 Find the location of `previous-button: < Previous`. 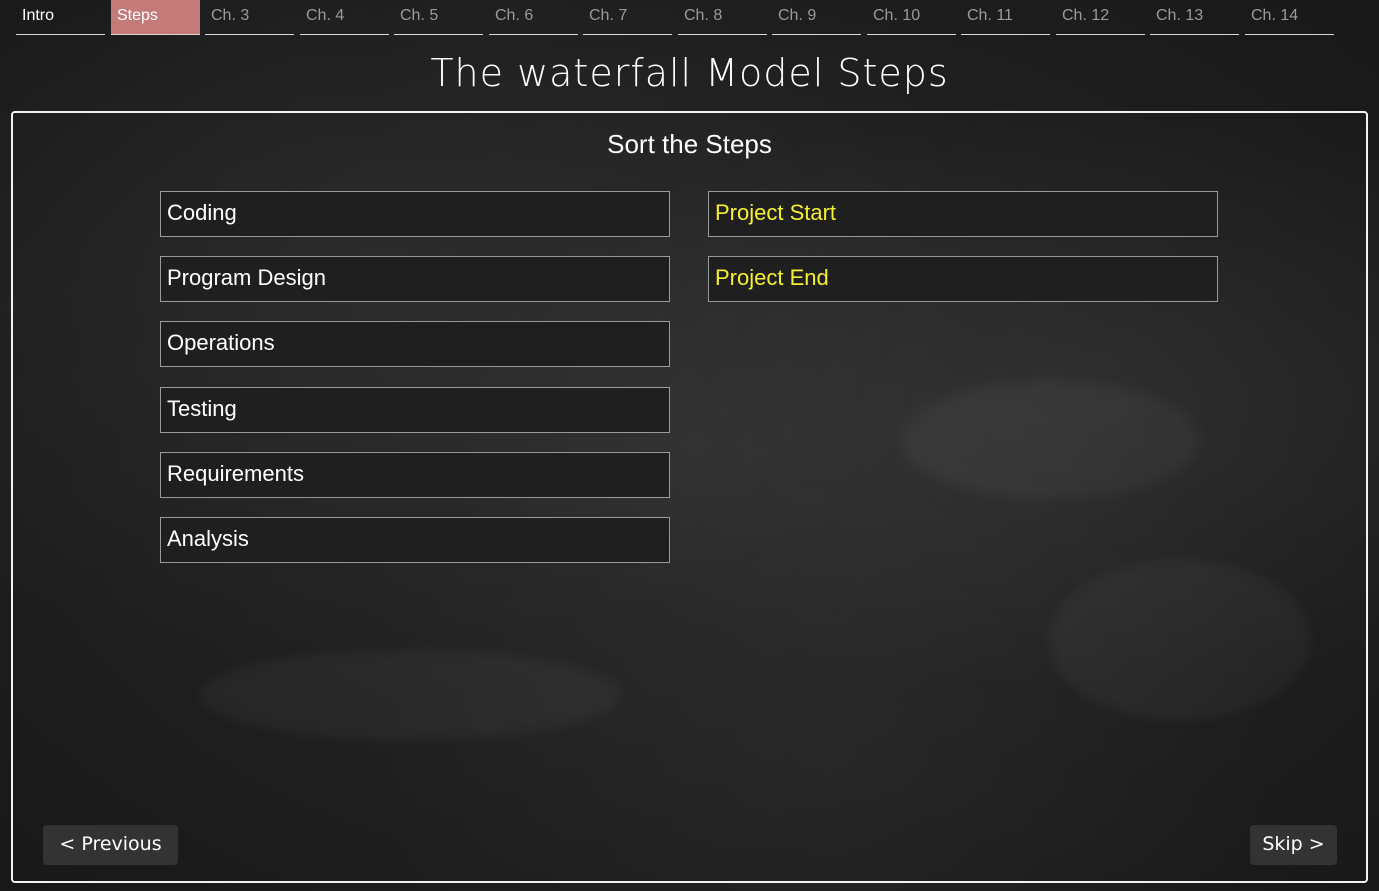

previous-button: < Previous is located at coordinates (110, 845).